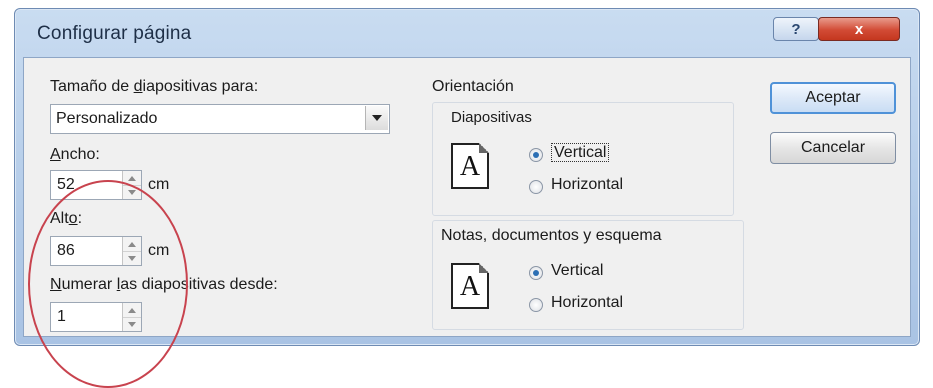 Image resolution: width=933 pixels, height=388 pixels. I want to click on width-decrease-button, so click(132, 192).